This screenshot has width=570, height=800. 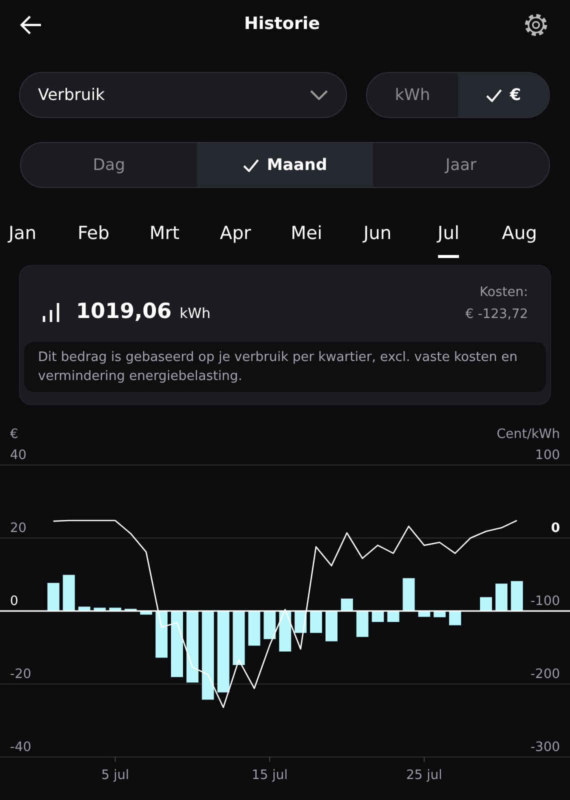 I want to click on month-tab: Jun, so click(x=377, y=235).